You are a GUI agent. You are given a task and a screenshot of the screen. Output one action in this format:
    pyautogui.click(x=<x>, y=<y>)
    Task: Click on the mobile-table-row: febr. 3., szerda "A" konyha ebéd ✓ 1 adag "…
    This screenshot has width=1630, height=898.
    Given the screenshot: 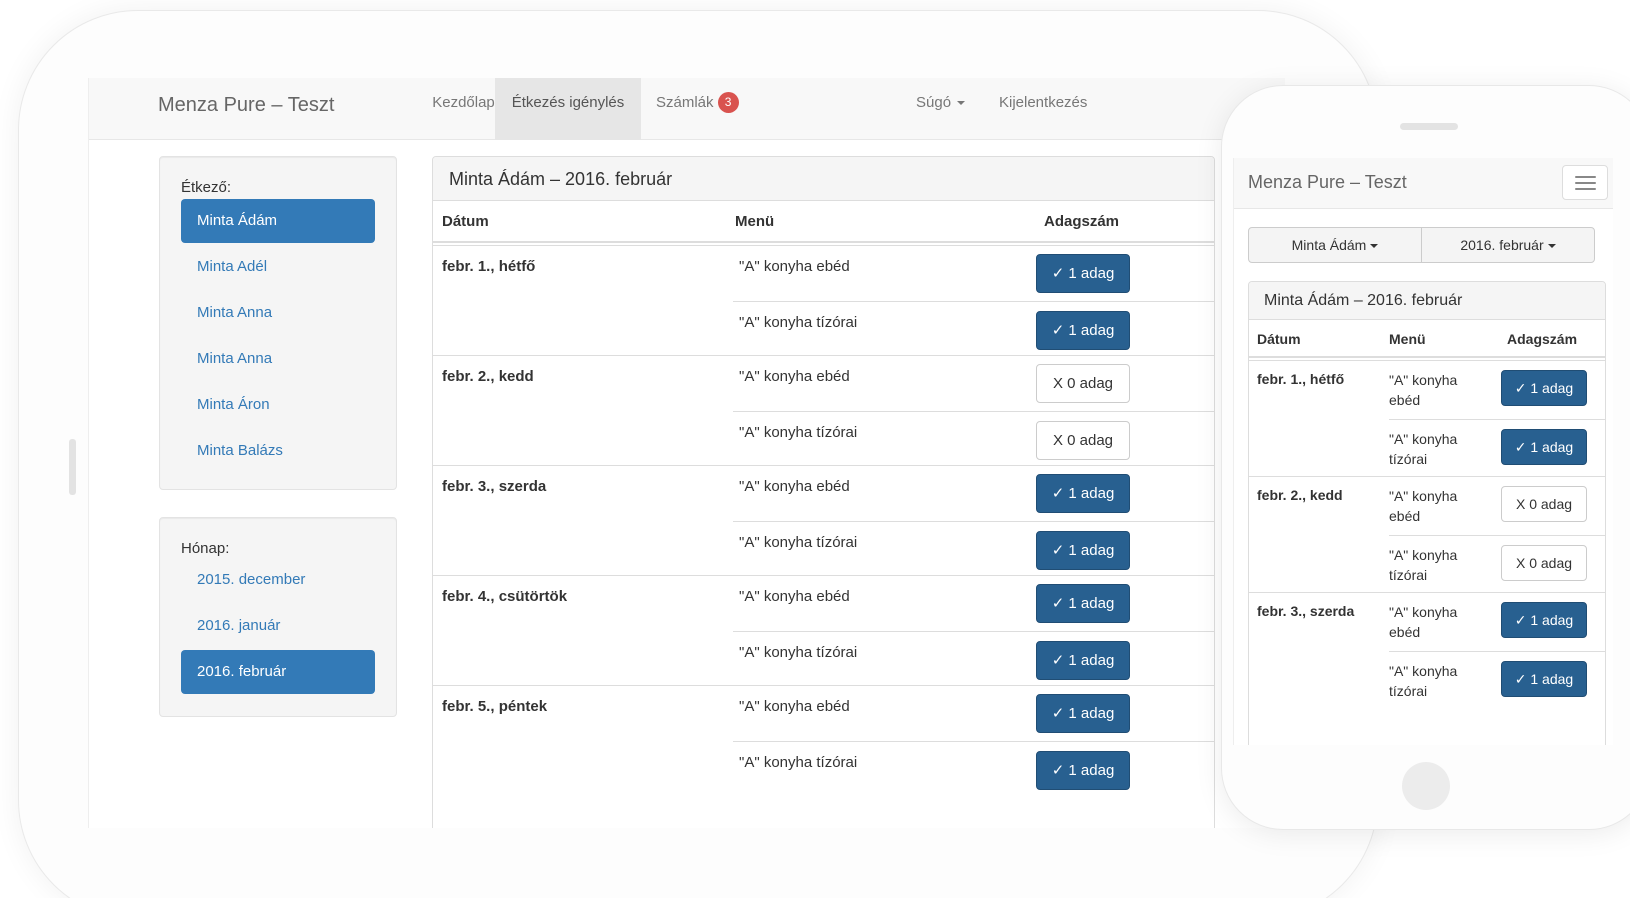 What is the action you would take?
    pyautogui.click(x=1427, y=652)
    